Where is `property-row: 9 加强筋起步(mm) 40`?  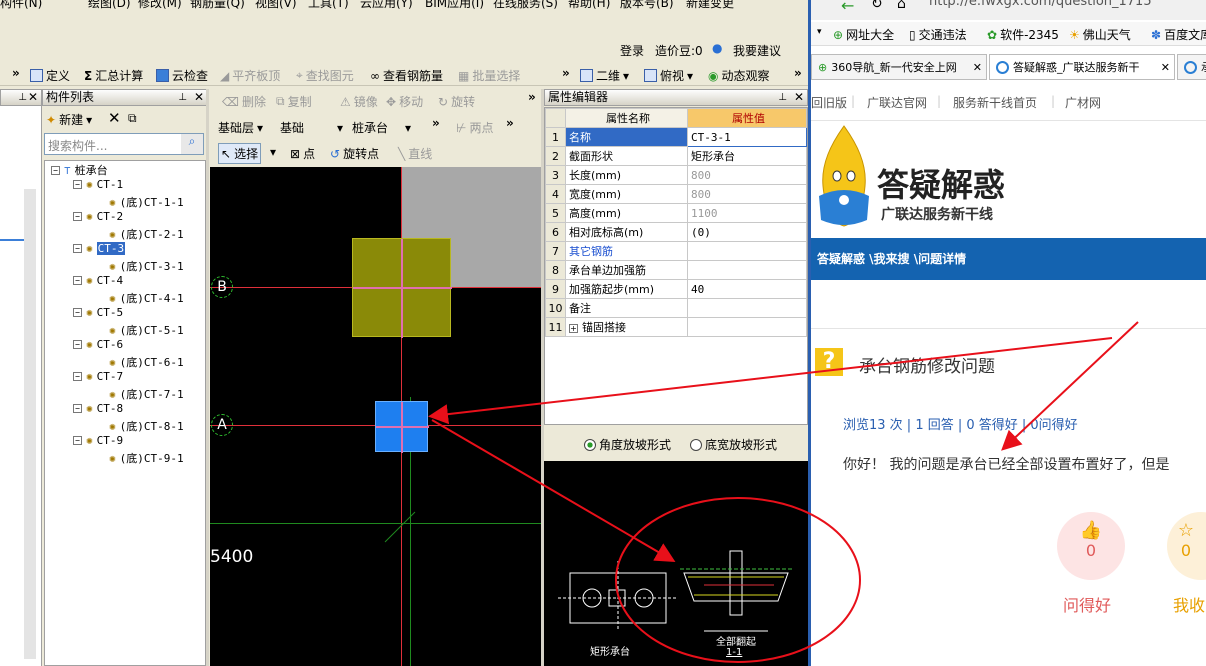 property-row: 9 加强筋起步(mm) 40 is located at coordinates (676, 289).